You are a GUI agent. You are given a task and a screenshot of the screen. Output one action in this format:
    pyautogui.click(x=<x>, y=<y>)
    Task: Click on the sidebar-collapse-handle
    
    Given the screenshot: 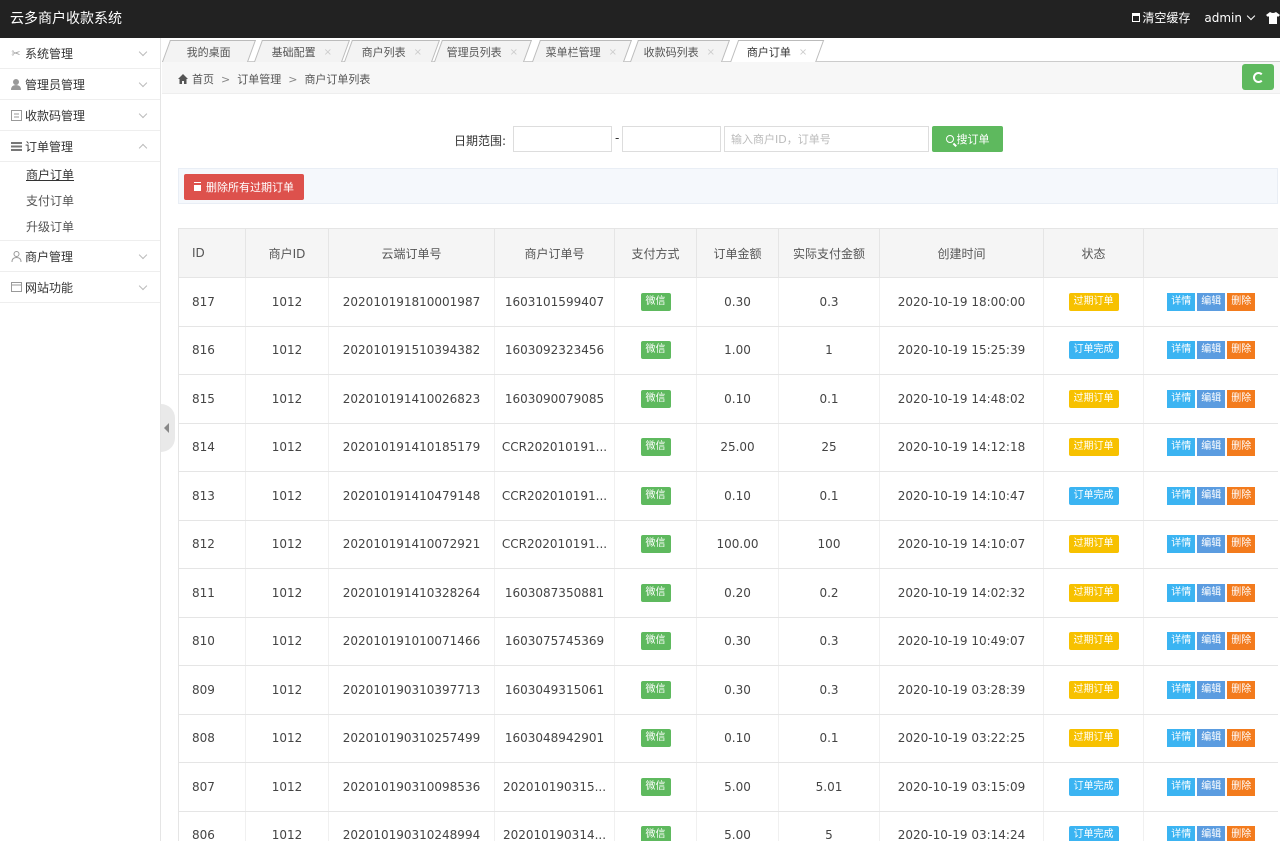 What is the action you would take?
    pyautogui.click(x=168, y=428)
    